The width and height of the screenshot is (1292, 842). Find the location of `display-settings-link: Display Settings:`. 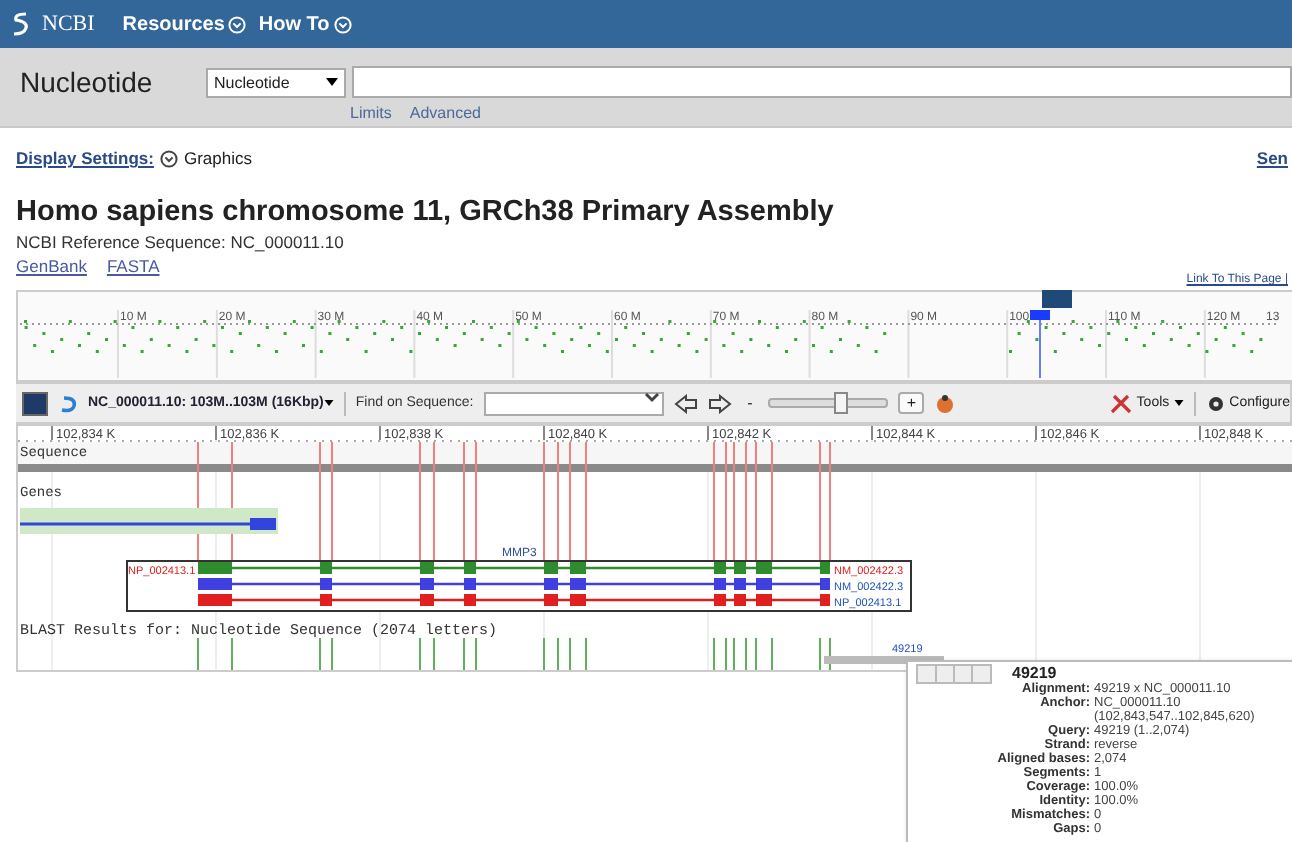

display-settings-link: Display Settings: is located at coordinates (85, 158).